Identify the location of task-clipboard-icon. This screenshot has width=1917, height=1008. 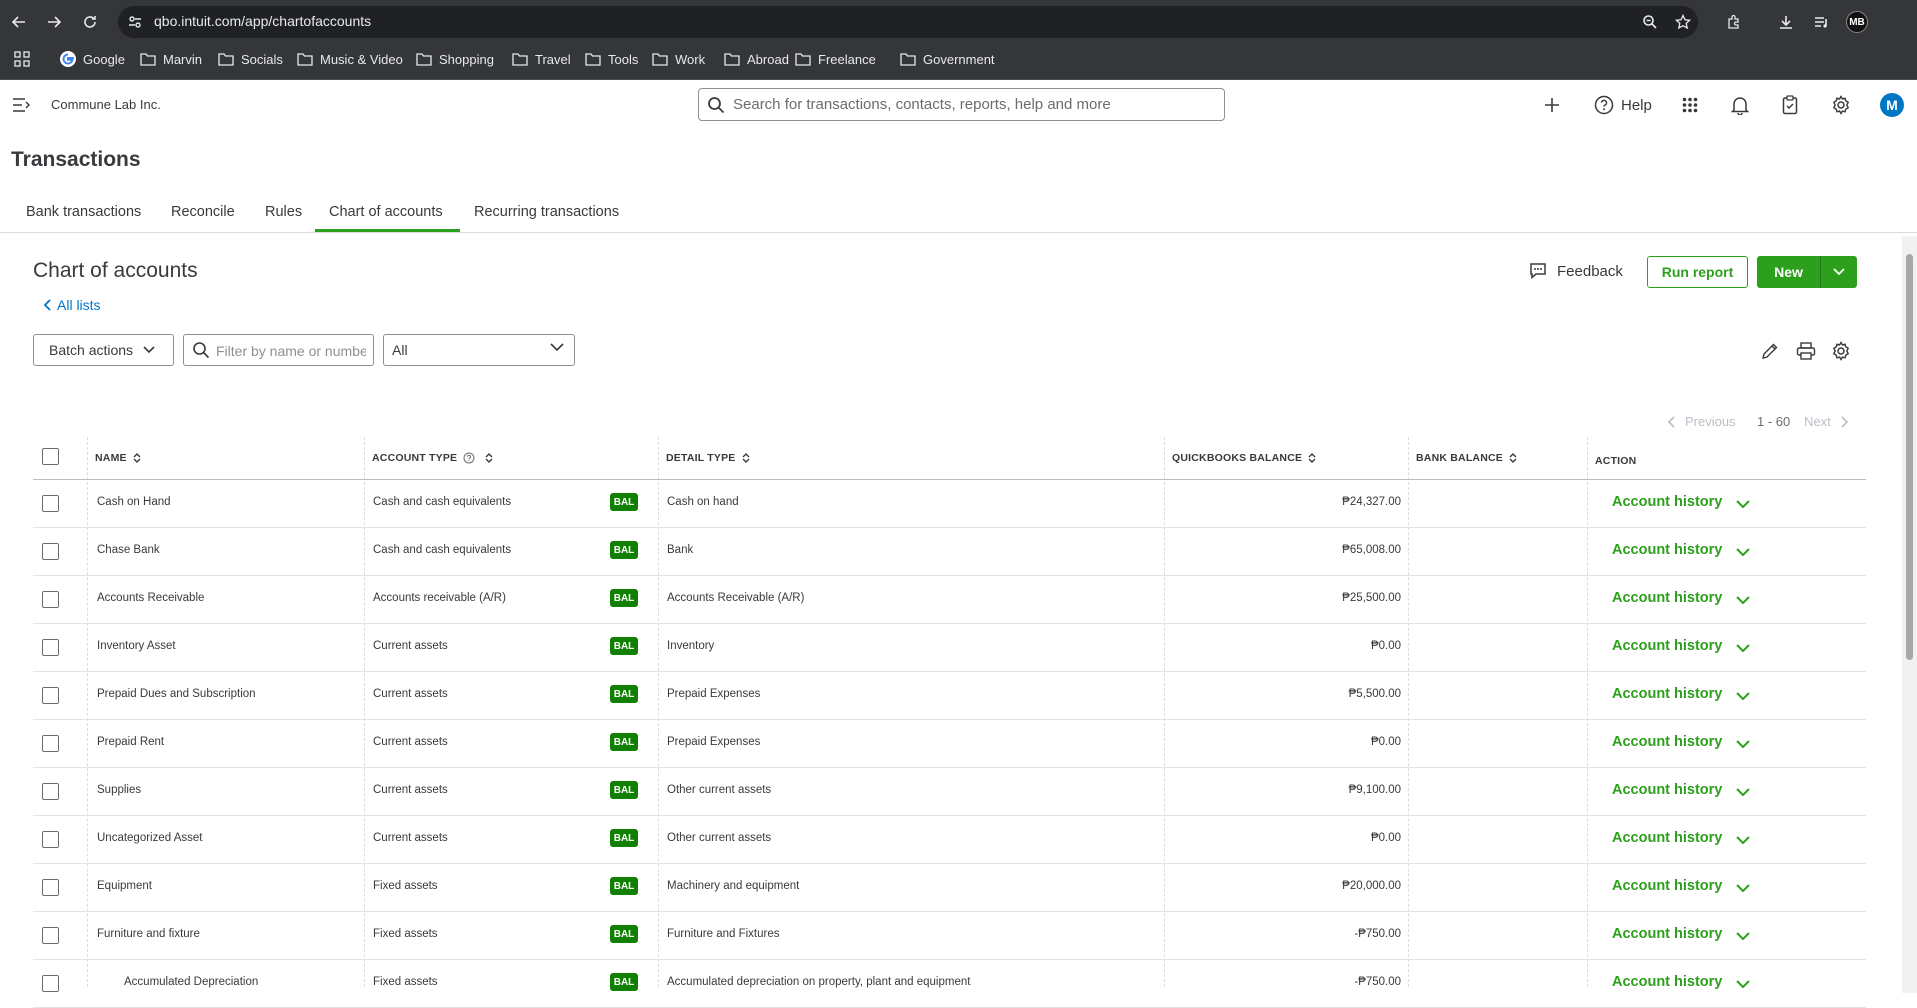
(1790, 105).